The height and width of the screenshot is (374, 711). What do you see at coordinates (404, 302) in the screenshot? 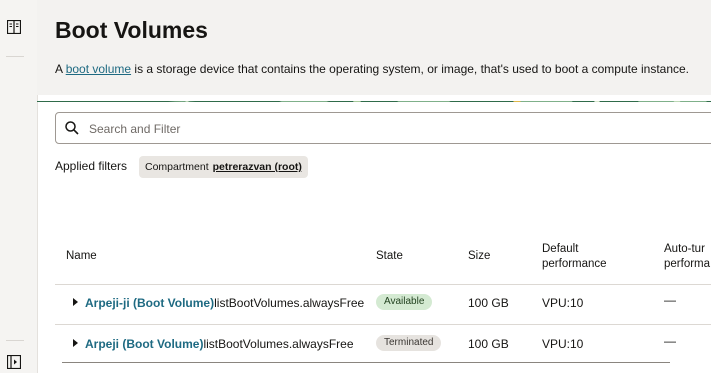
I see `status-badge: Available` at bounding box center [404, 302].